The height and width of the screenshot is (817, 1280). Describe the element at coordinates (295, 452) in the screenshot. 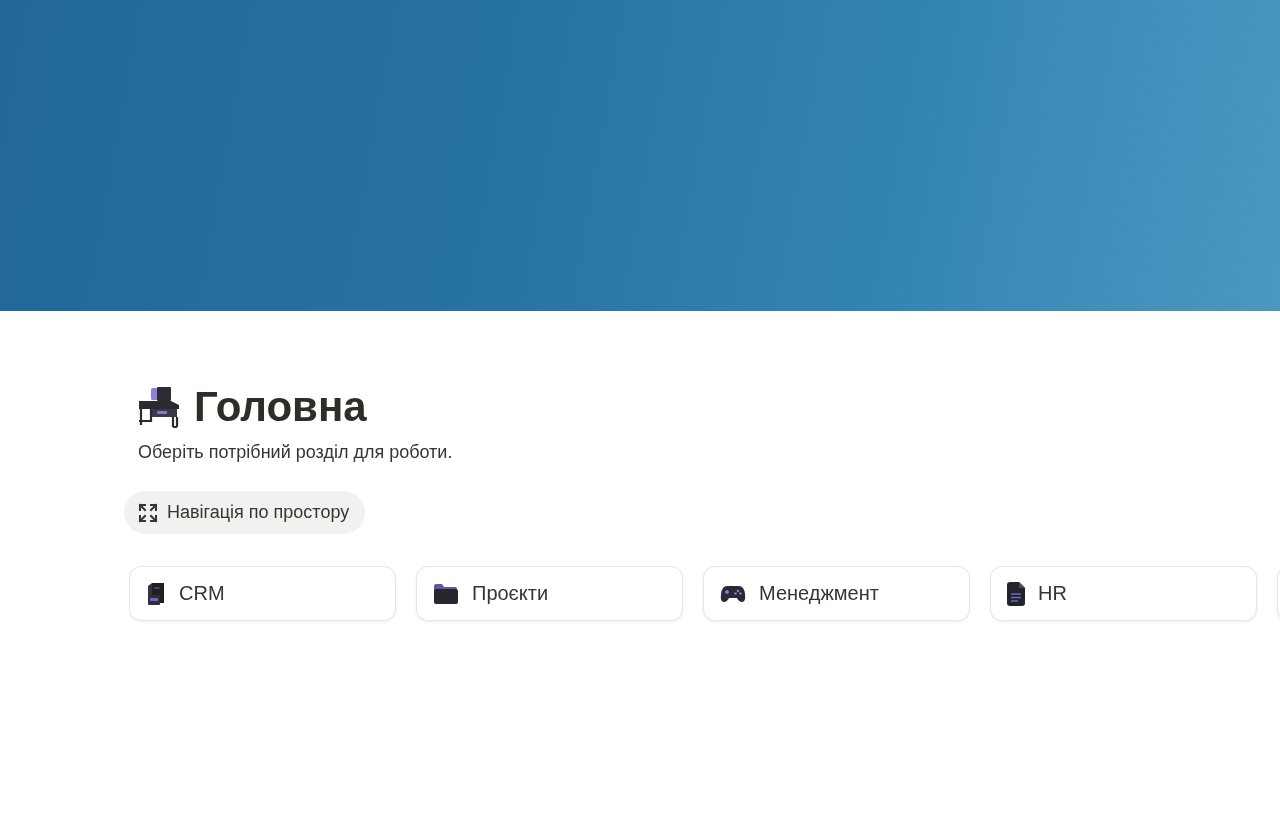

I see `page-subtitle: Оберіть потрібний розділ для роботи.` at that location.